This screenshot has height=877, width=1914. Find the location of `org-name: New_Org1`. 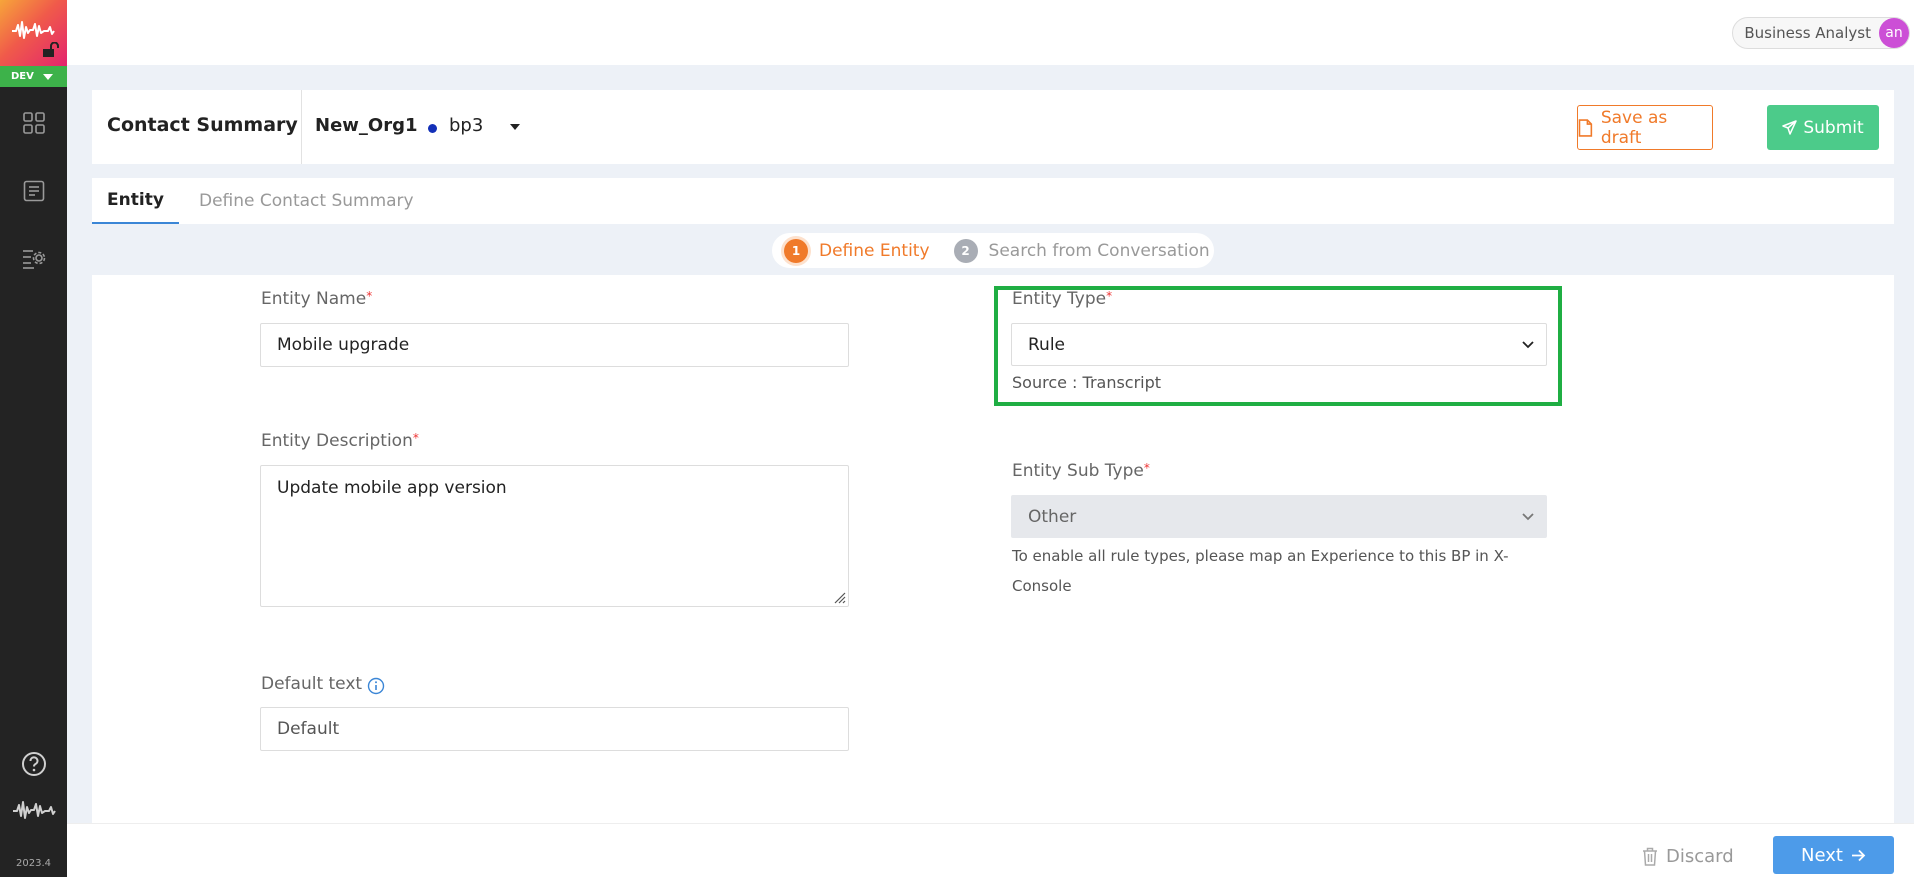

org-name: New_Org1 is located at coordinates (366, 125).